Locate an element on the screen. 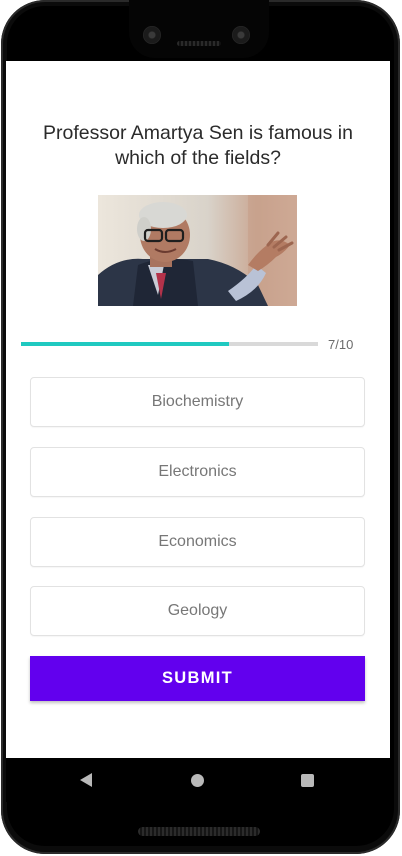  home-circle-icon is located at coordinates (197, 780).